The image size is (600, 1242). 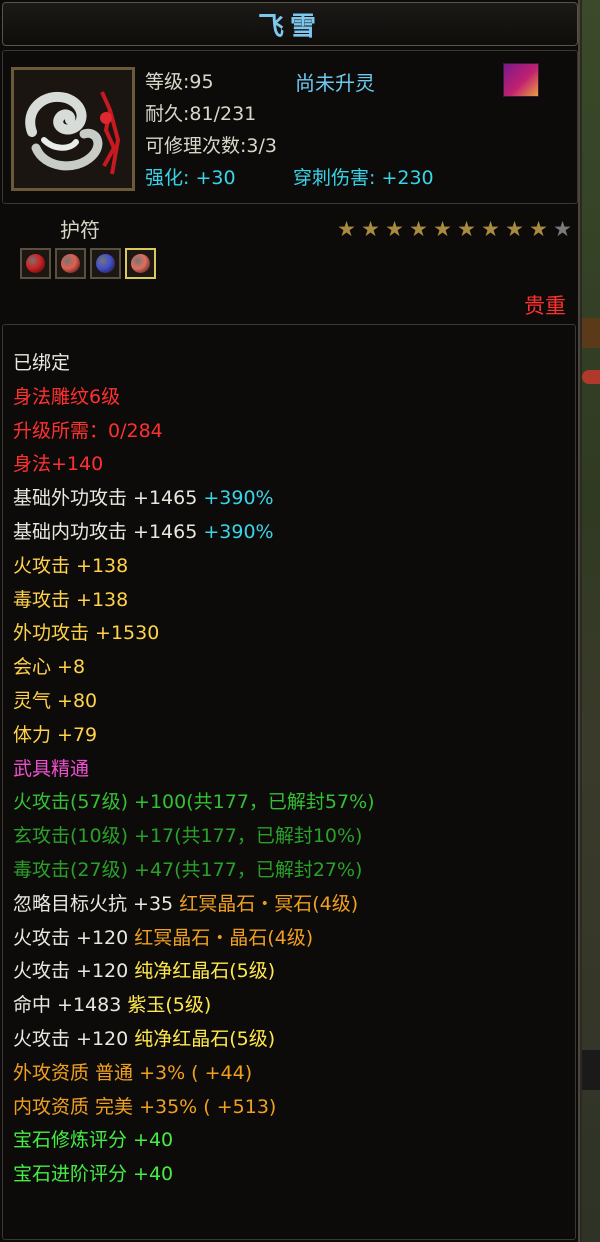 I want to click on red-gem-icon, so click(x=35, y=263).